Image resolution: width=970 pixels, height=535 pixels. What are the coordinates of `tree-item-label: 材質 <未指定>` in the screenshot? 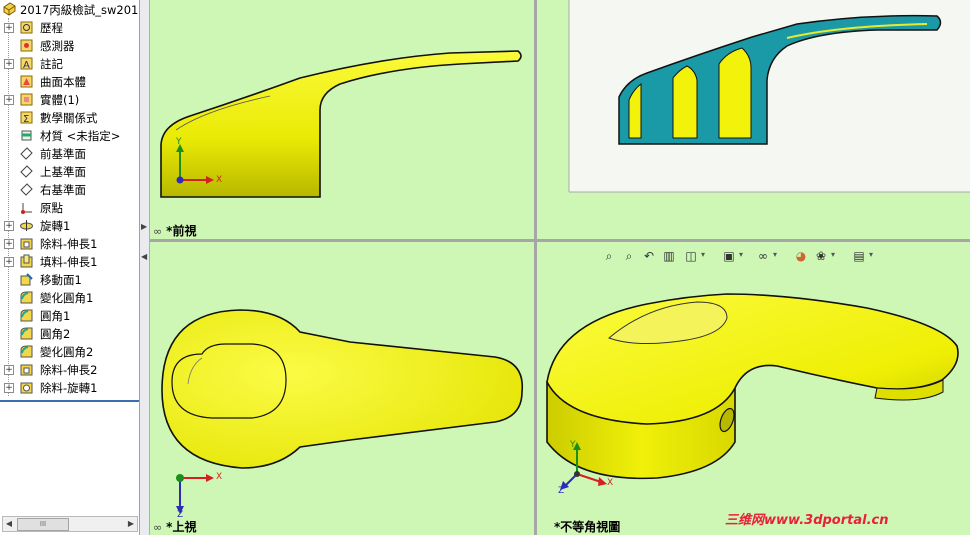 It's located at (80, 136).